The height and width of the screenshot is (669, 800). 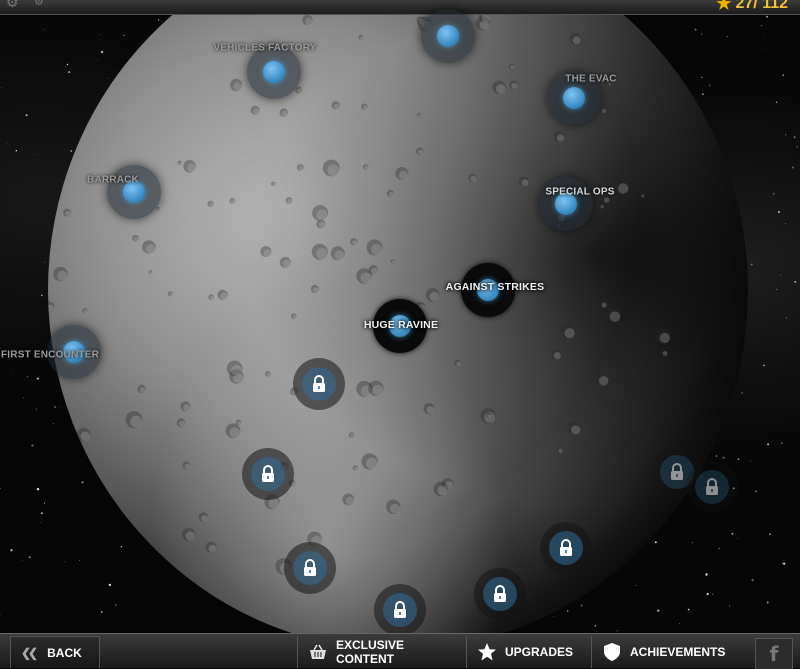 What do you see at coordinates (487, 652) in the screenshot?
I see `star-icon` at bounding box center [487, 652].